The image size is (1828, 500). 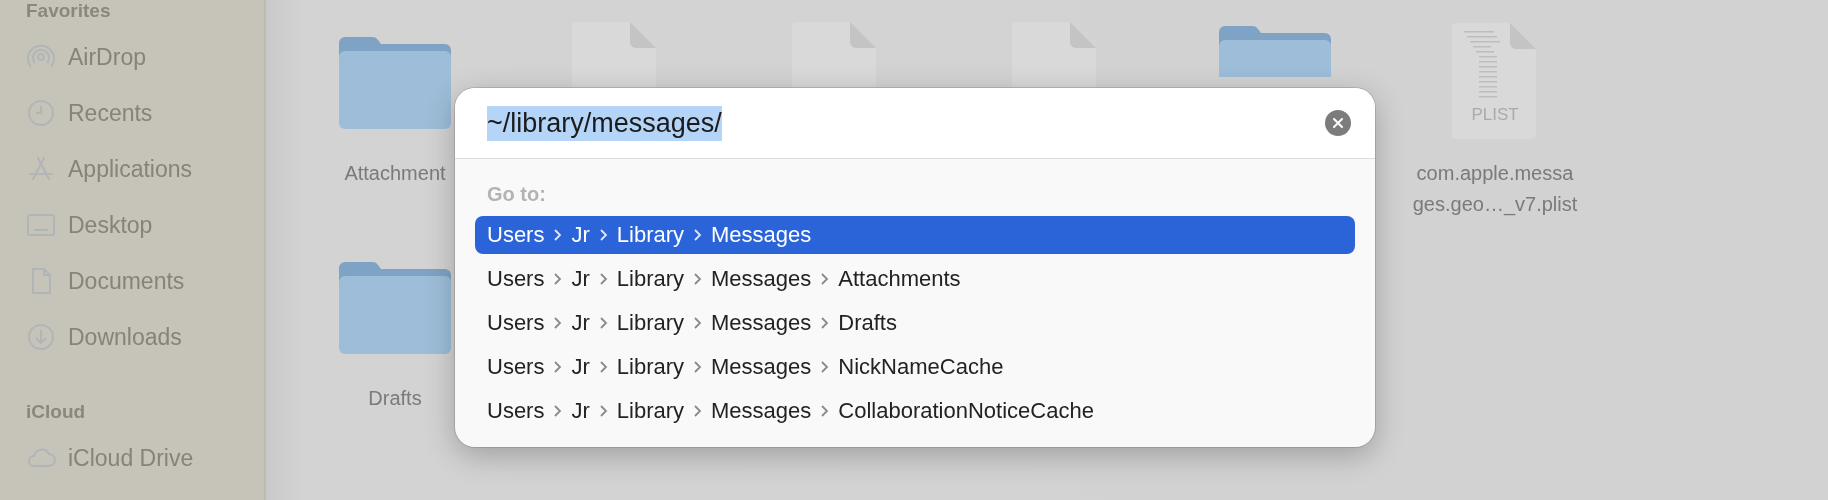 I want to click on section-label: Go to:, so click(x=517, y=194).